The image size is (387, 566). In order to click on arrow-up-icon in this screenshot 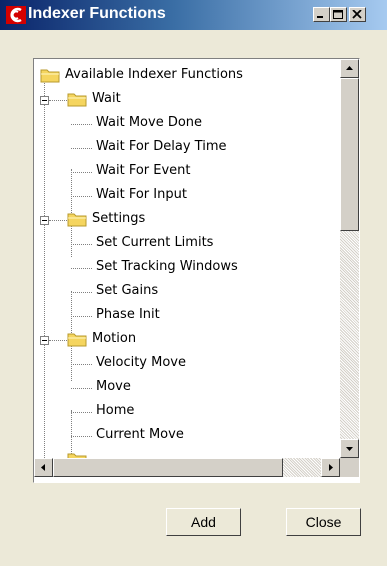, I will do `click(349, 68)`.